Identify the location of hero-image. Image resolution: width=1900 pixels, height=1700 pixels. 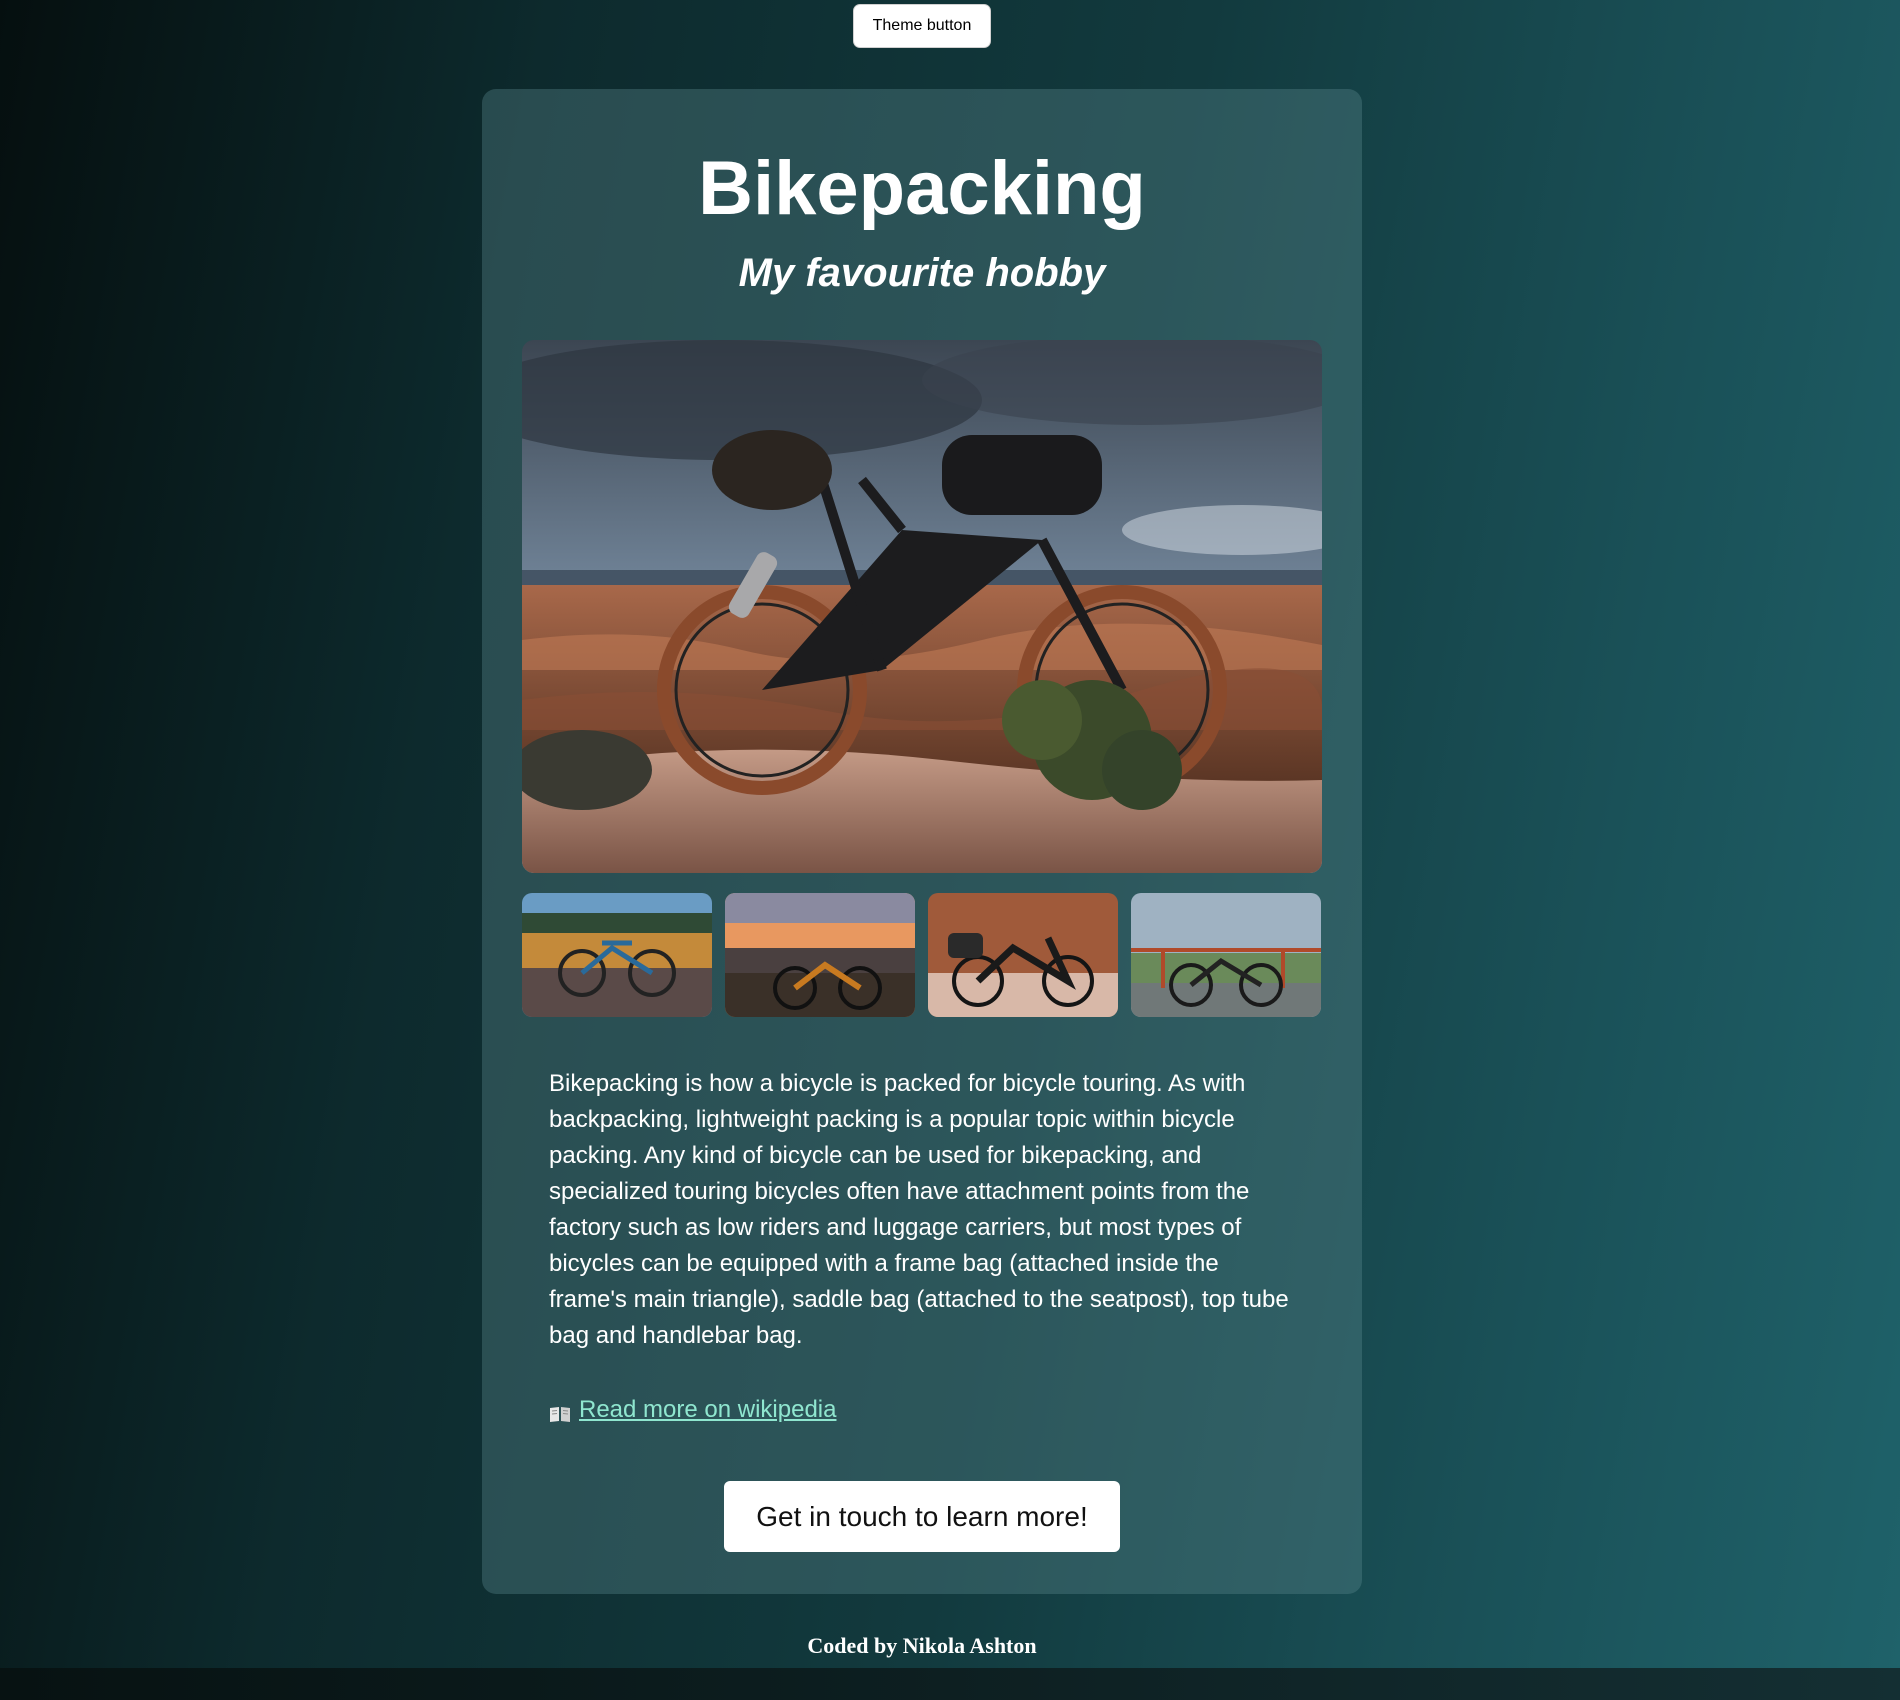
(922, 606).